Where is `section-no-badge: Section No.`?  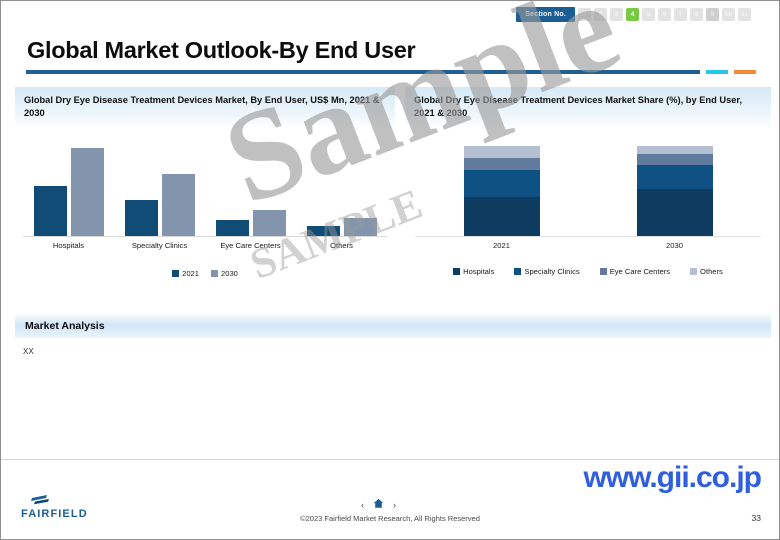
section-no-badge: Section No. is located at coordinates (545, 14).